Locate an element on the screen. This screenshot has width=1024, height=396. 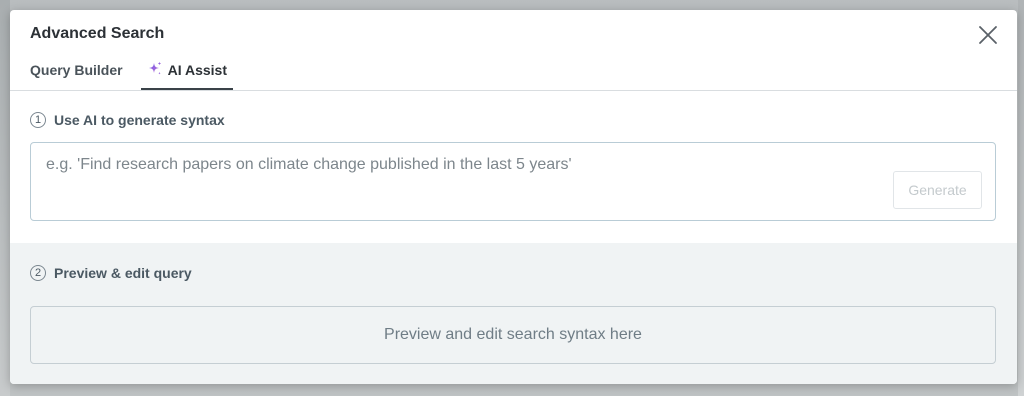
step-heading: 1 Use AI to generate syntax is located at coordinates (127, 120).